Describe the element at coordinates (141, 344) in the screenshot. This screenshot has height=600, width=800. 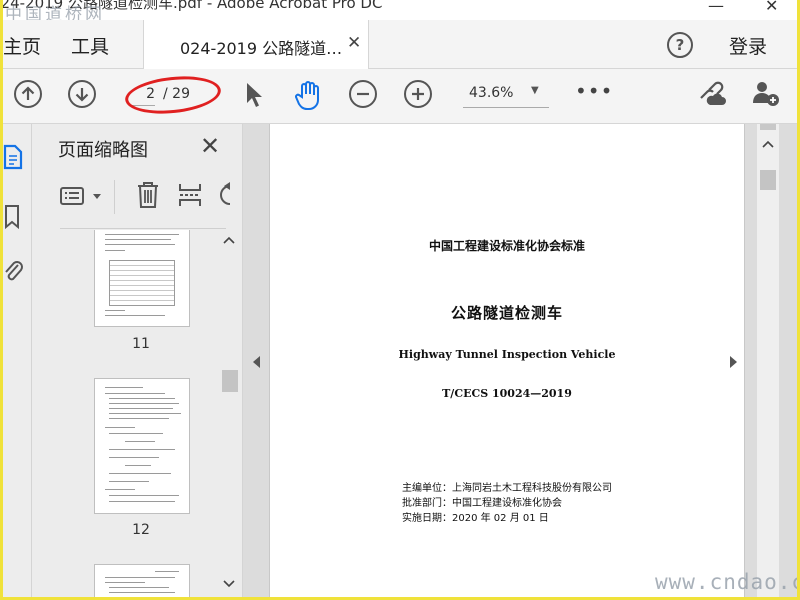
I see `thumbnail-label: 11` at that location.